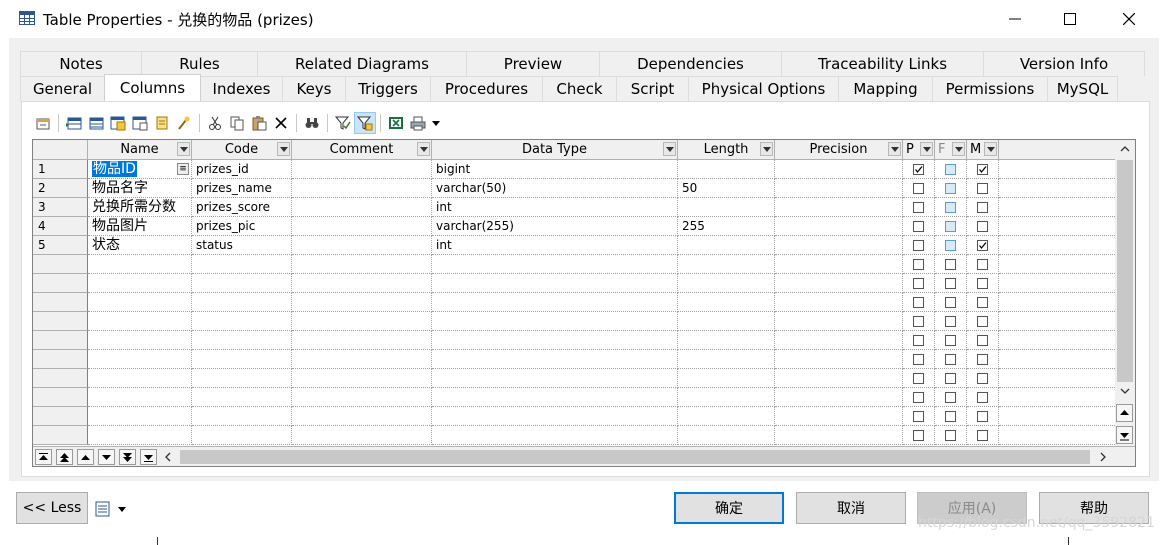 The height and width of the screenshot is (545, 1168). Describe the element at coordinates (1103, 457) in the screenshot. I see `chevron-right-icon` at that location.